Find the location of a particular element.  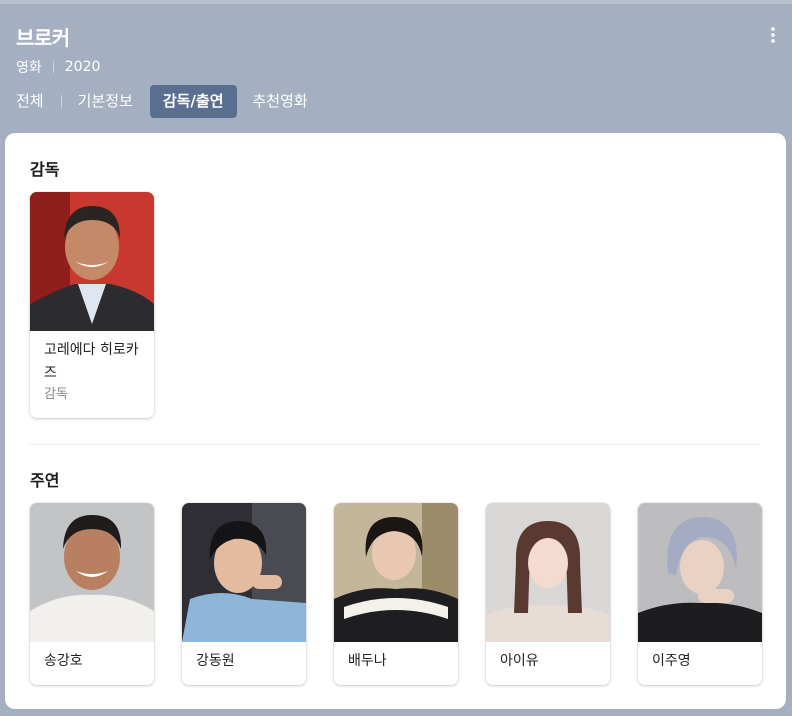

director-photo is located at coordinates (92, 261).